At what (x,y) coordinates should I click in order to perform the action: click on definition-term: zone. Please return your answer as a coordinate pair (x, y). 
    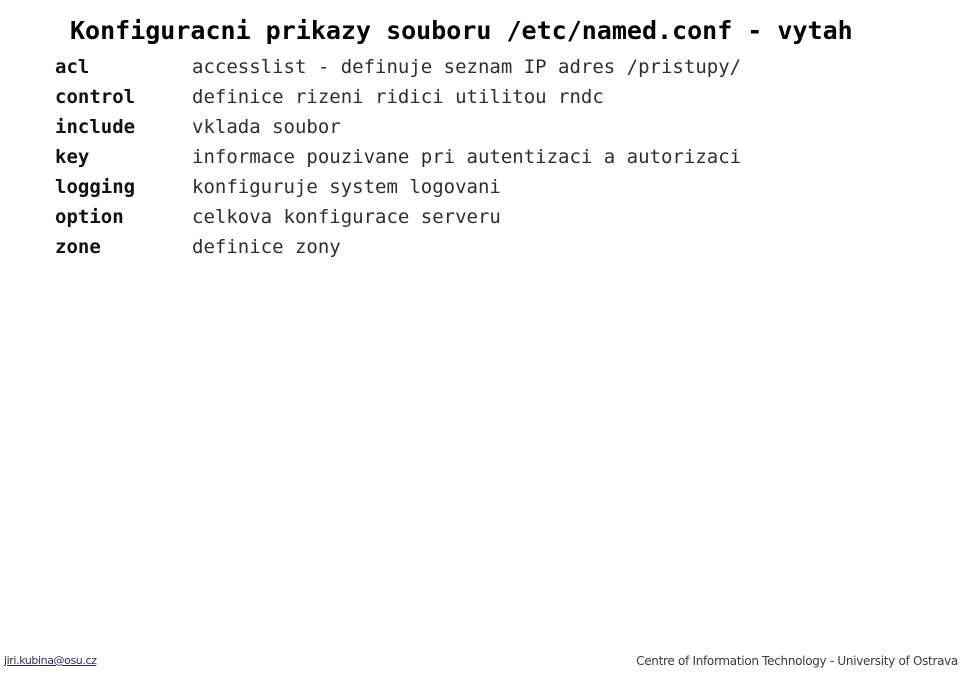
    Looking at the image, I should click on (78, 247).